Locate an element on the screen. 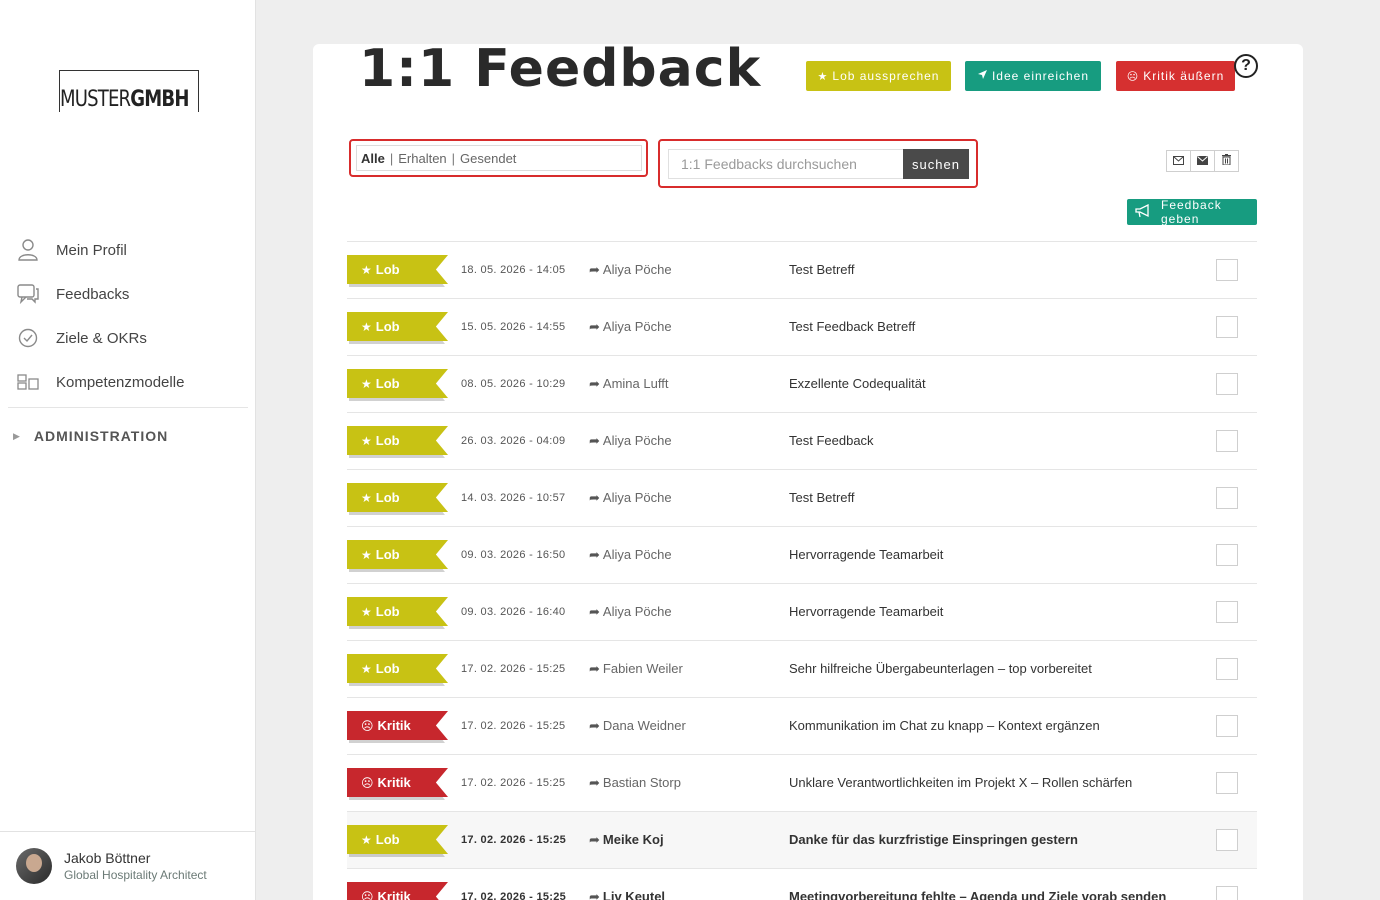  sidebar-item-administration: ▶ ADMINISTRATION is located at coordinates (128, 436).